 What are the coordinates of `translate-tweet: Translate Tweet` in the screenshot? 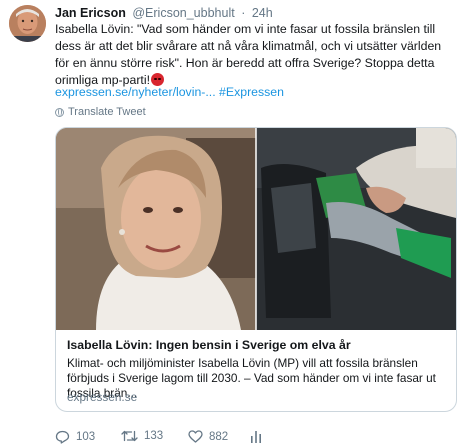 It's located at (100, 112).